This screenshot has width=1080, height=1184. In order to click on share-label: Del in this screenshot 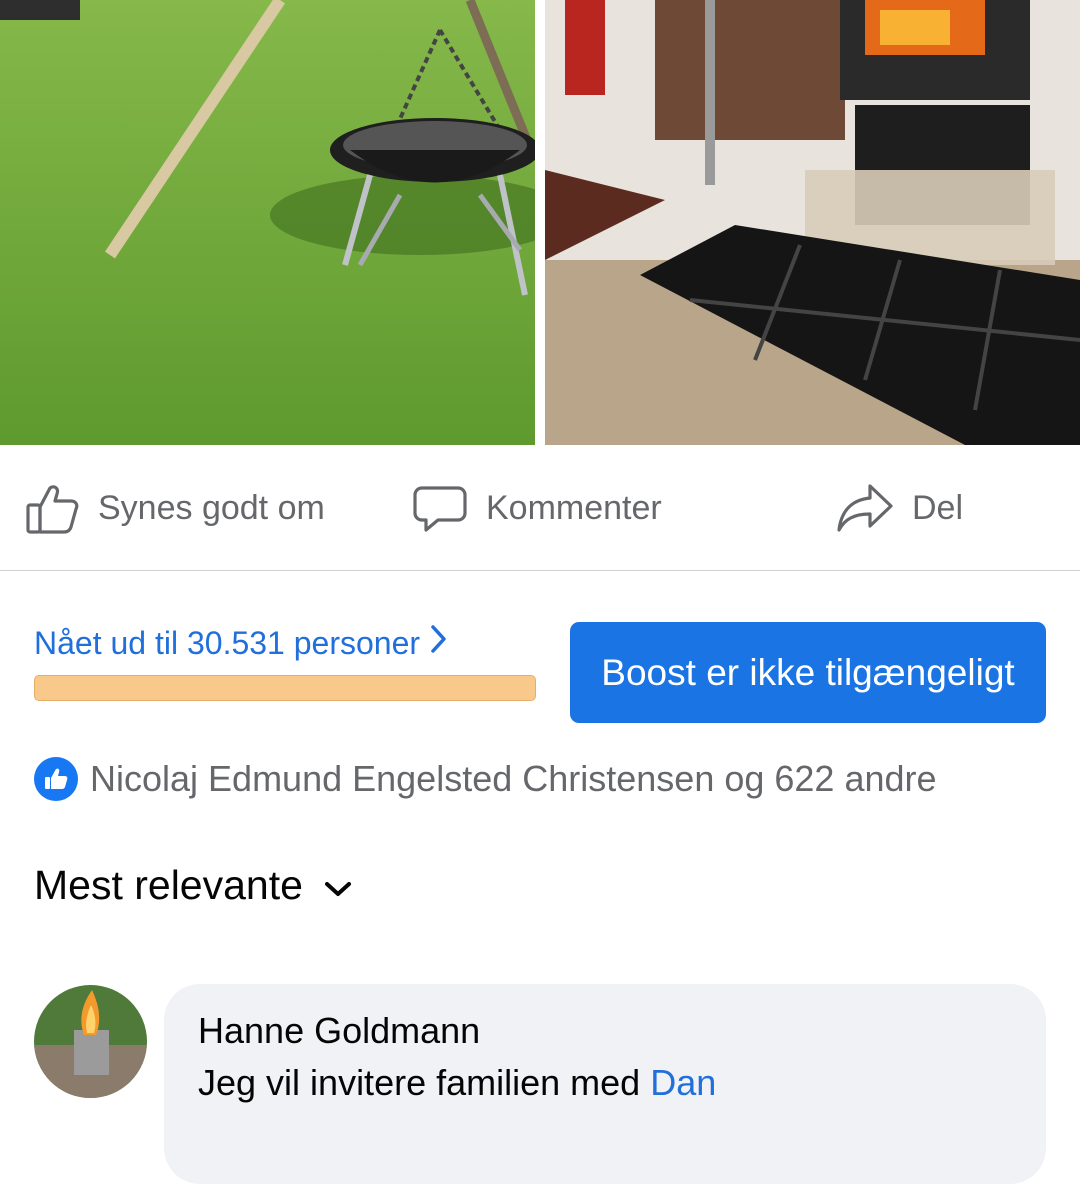, I will do `click(938, 507)`.